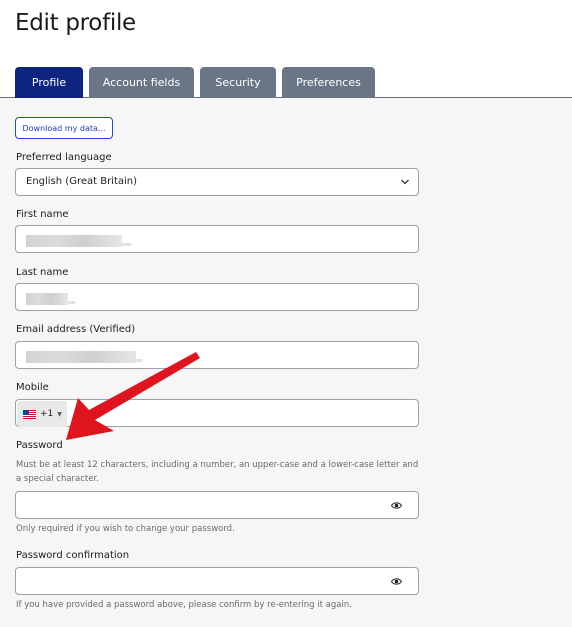 This screenshot has height=627, width=572. Describe the element at coordinates (217, 581) in the screenshot. I see `password-confirmation-input` at that location.